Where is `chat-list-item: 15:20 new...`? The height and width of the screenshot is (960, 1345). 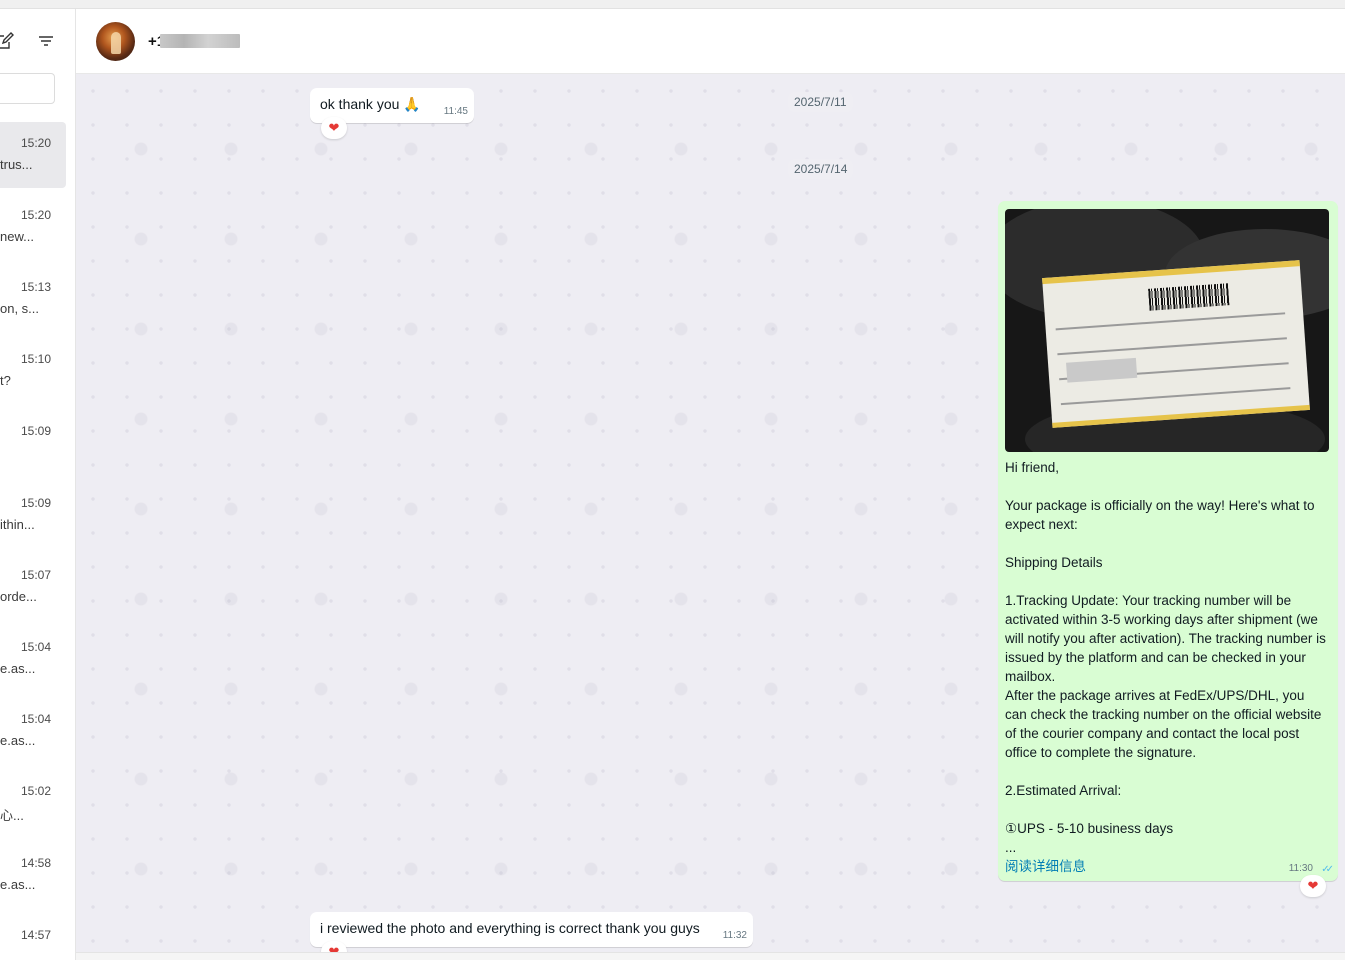 chat-list-item: 15:20 new... is located at coordinates (33, 227).